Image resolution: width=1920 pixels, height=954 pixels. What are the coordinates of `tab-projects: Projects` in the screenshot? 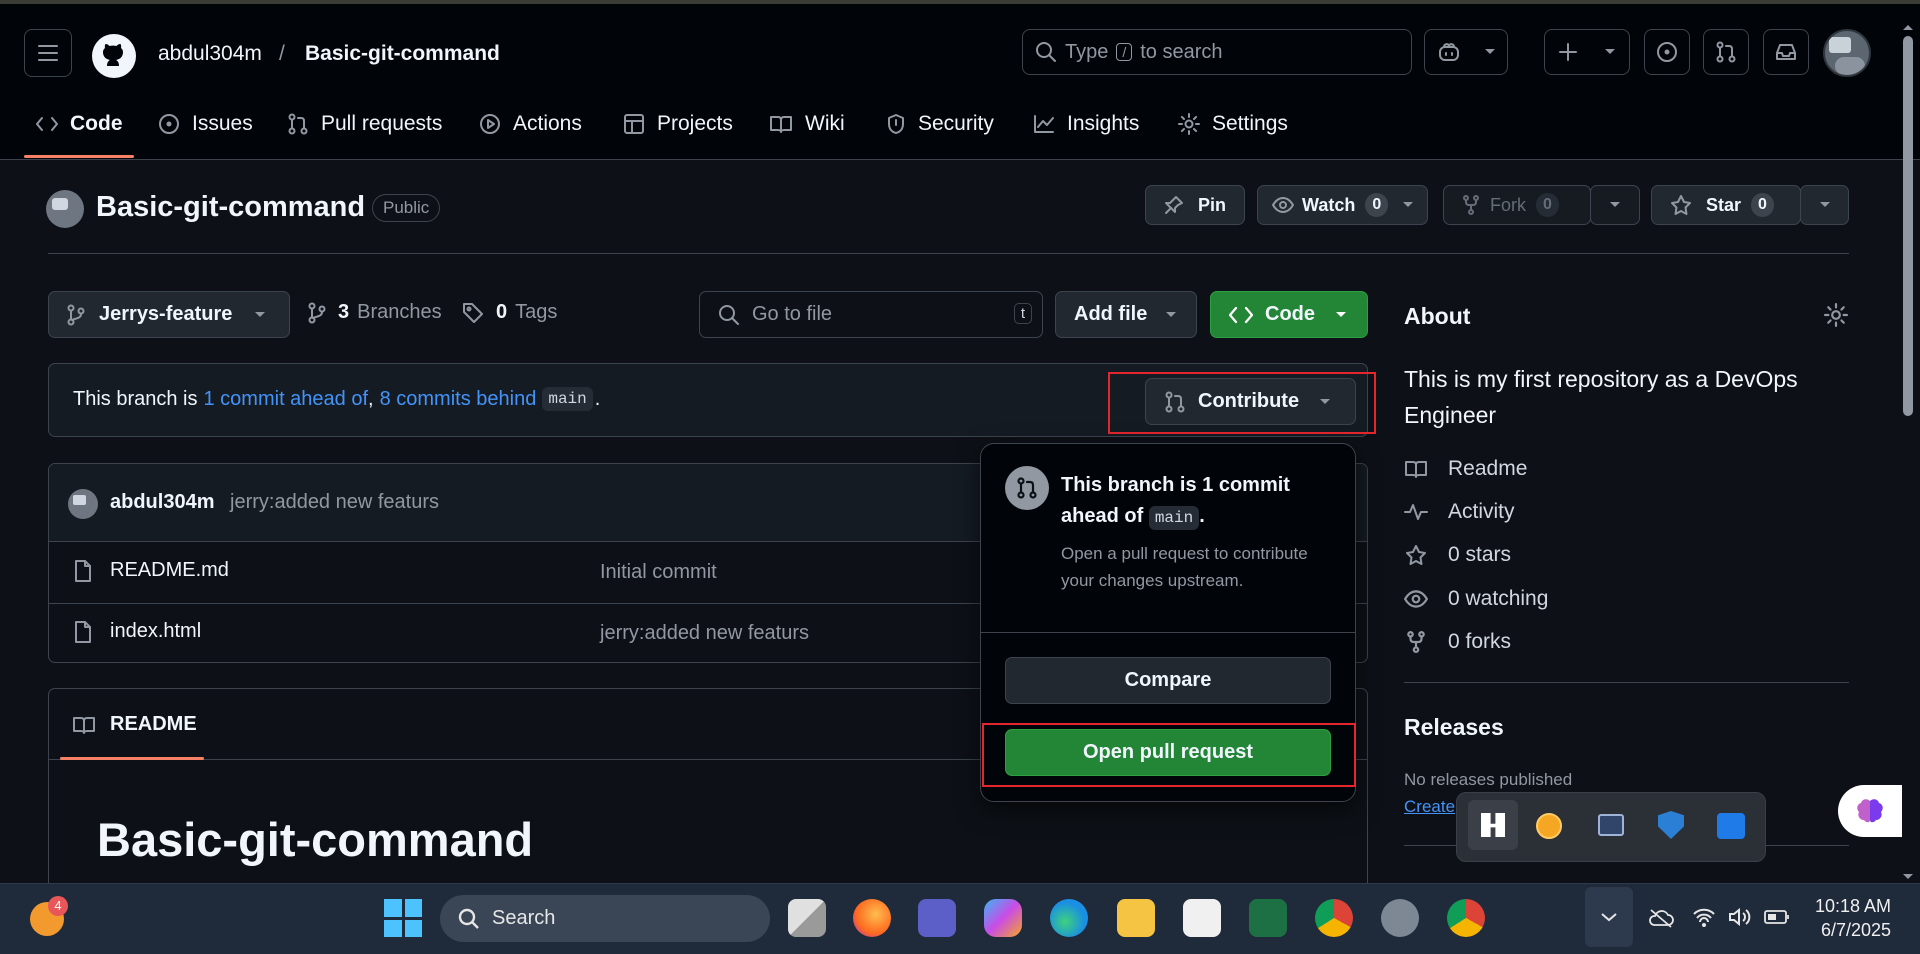 It's located at (678, 124).